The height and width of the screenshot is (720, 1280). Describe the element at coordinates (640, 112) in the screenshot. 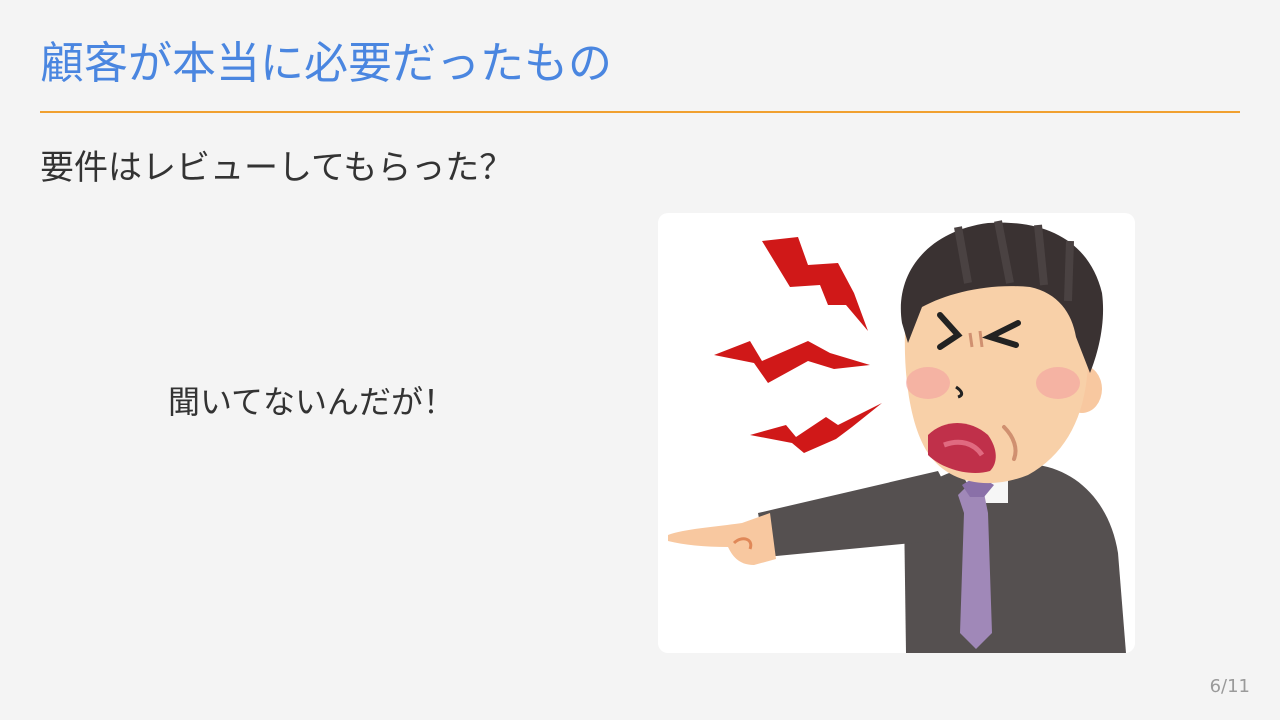

I see `title-divider` at that location.